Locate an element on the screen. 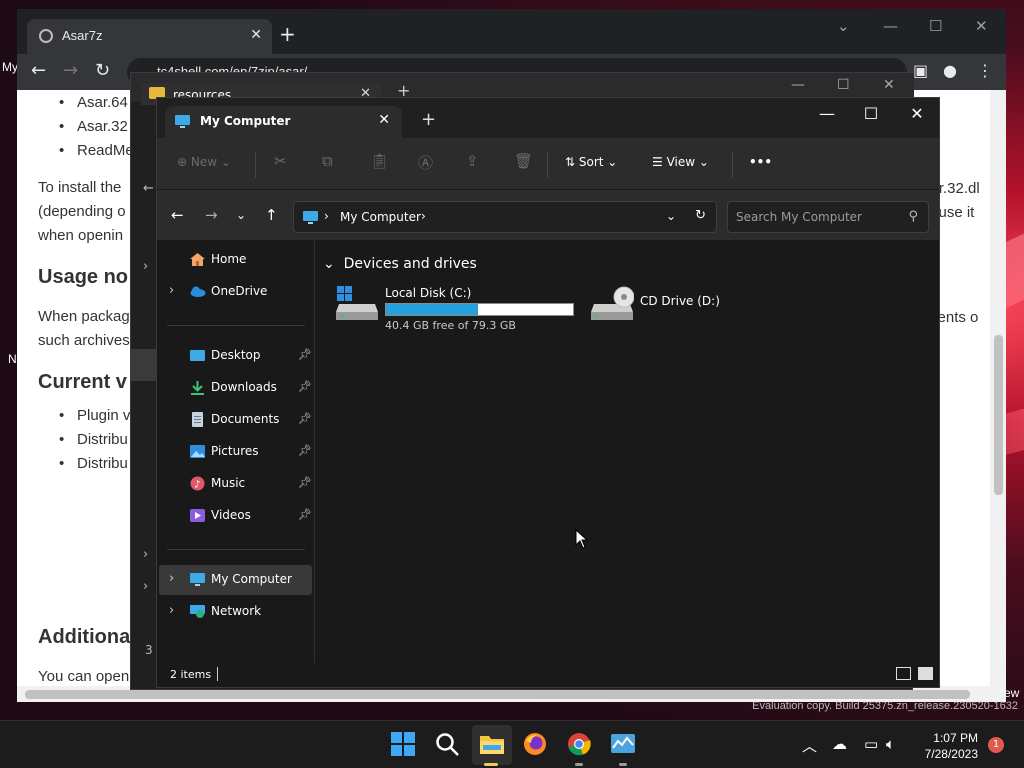 This screenshot has width=1024, height=768. nav-item-onedrive: › OneDrive is located at coordinates (235, 292).